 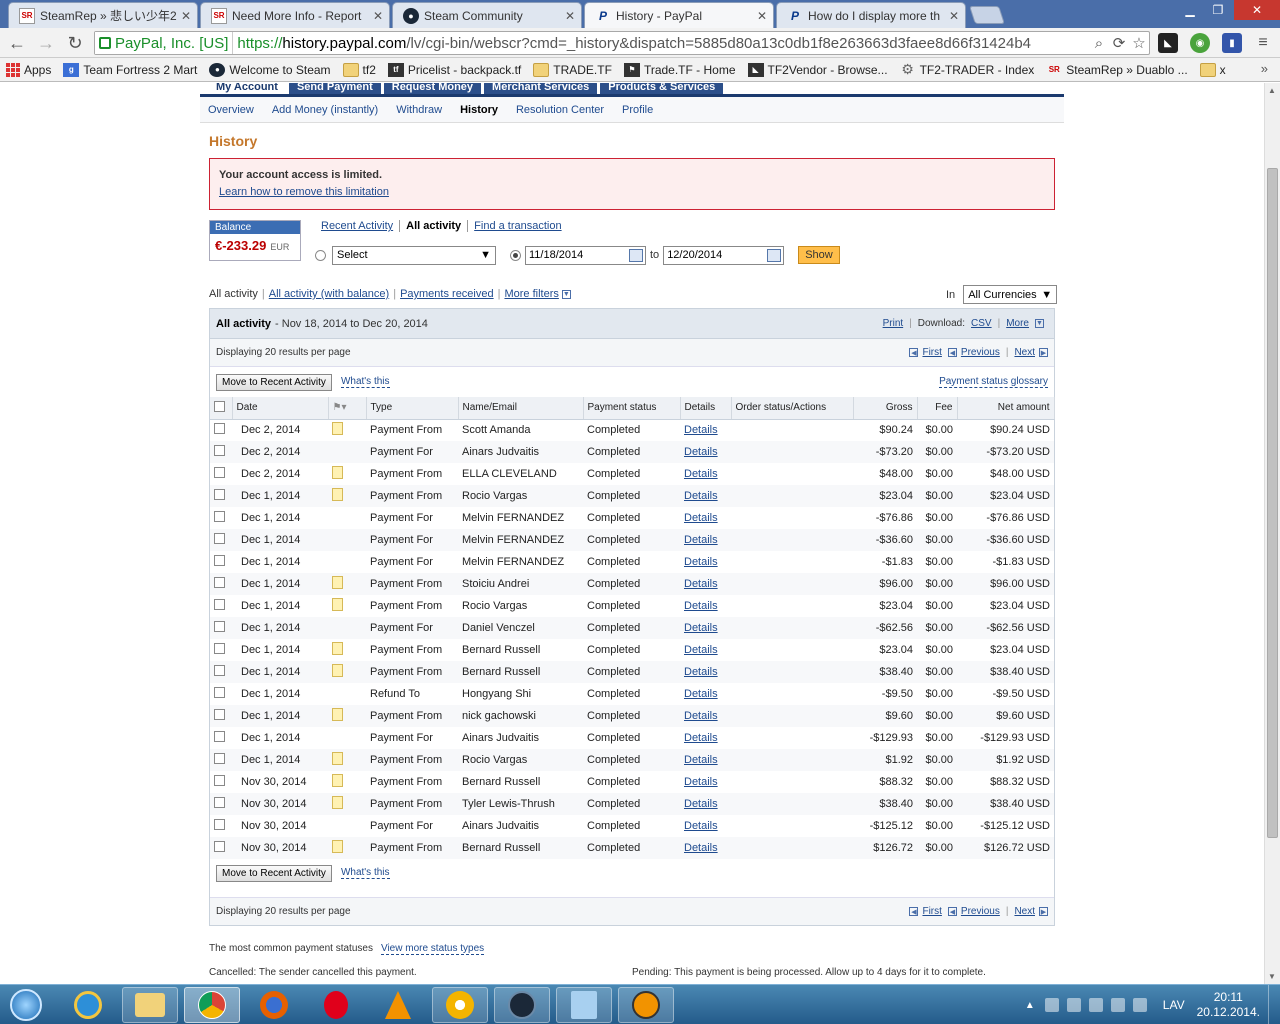 What do you see at coordinates (774, 255) in the screenshot?
I see `calendar-icon` at bounding box center [774, 255].